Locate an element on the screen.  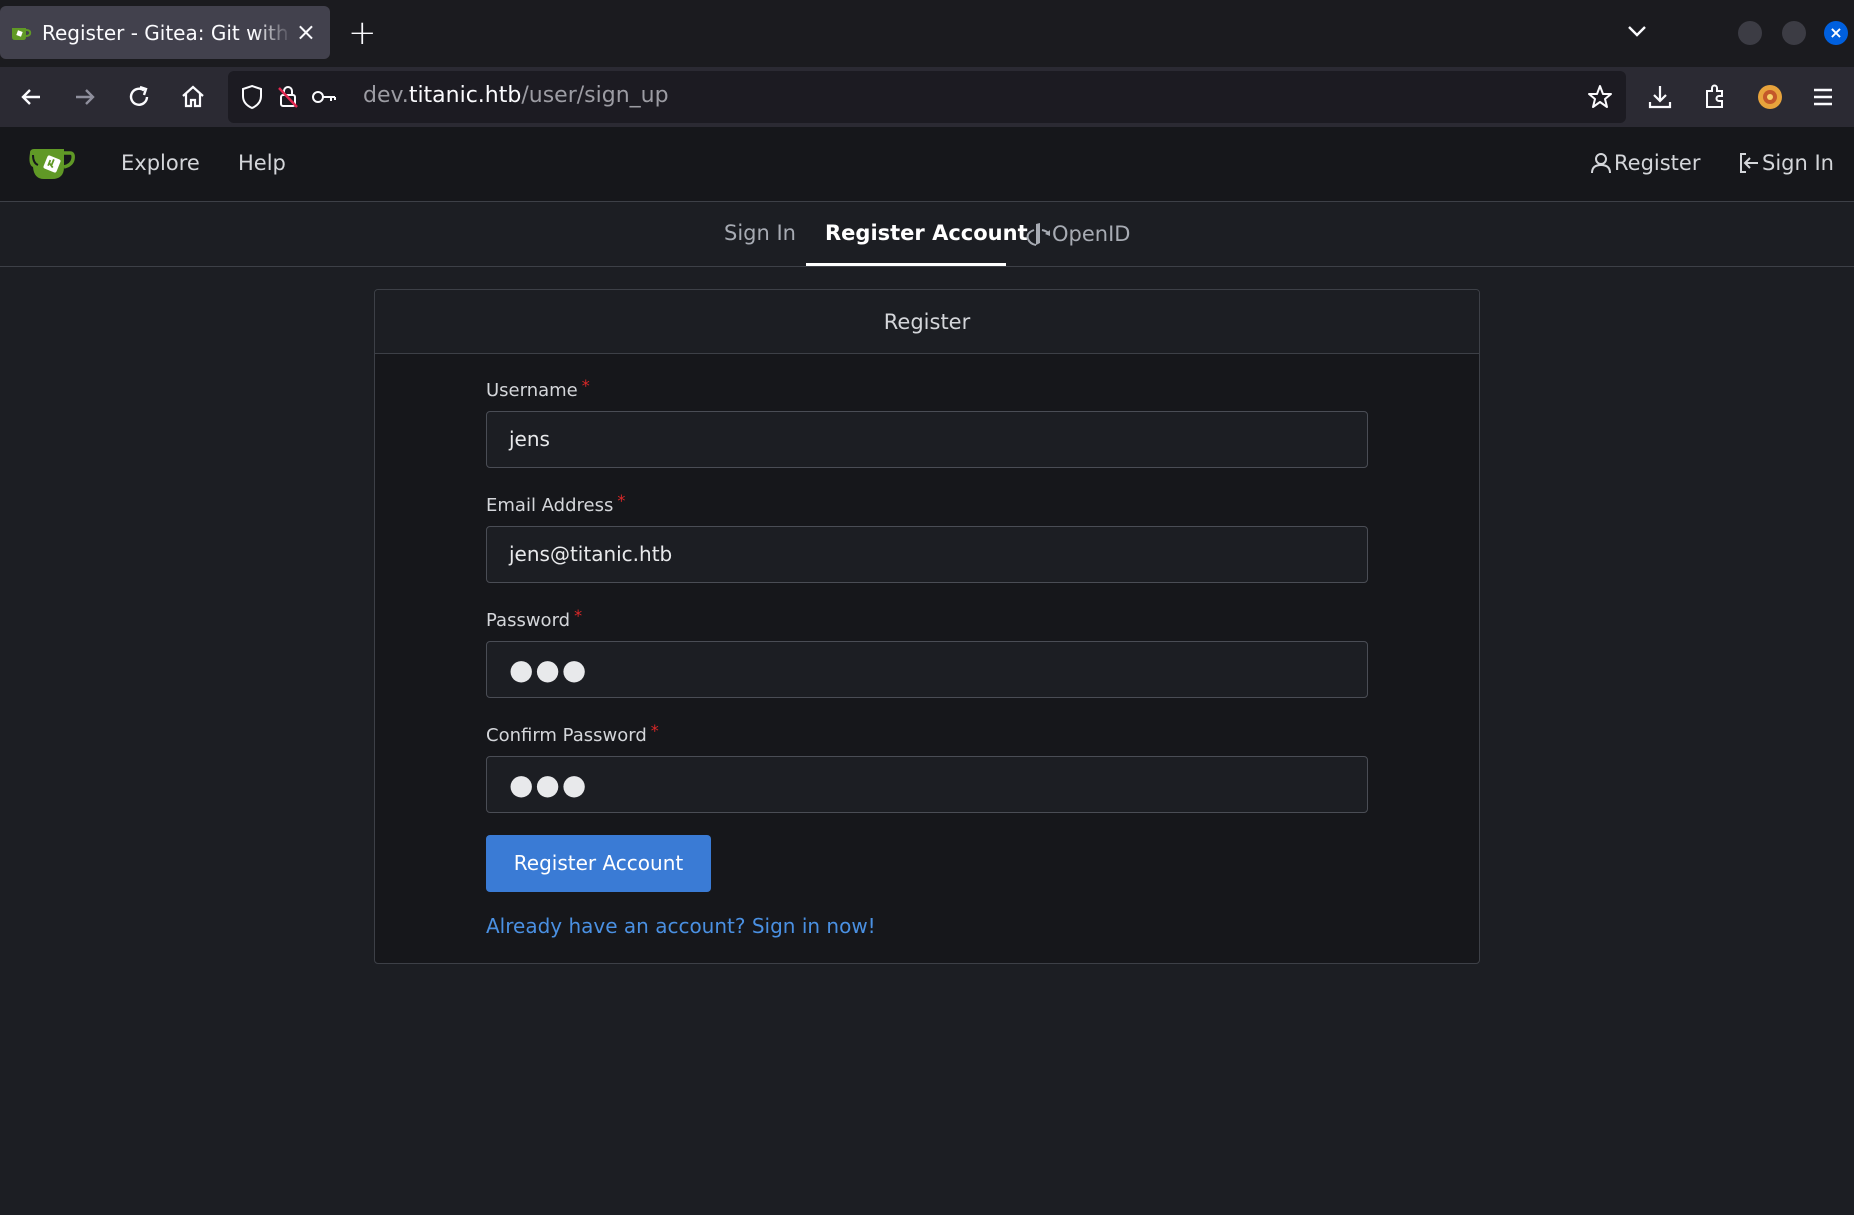
tab-register-account: Register Account is located at coordinates (926, 233).